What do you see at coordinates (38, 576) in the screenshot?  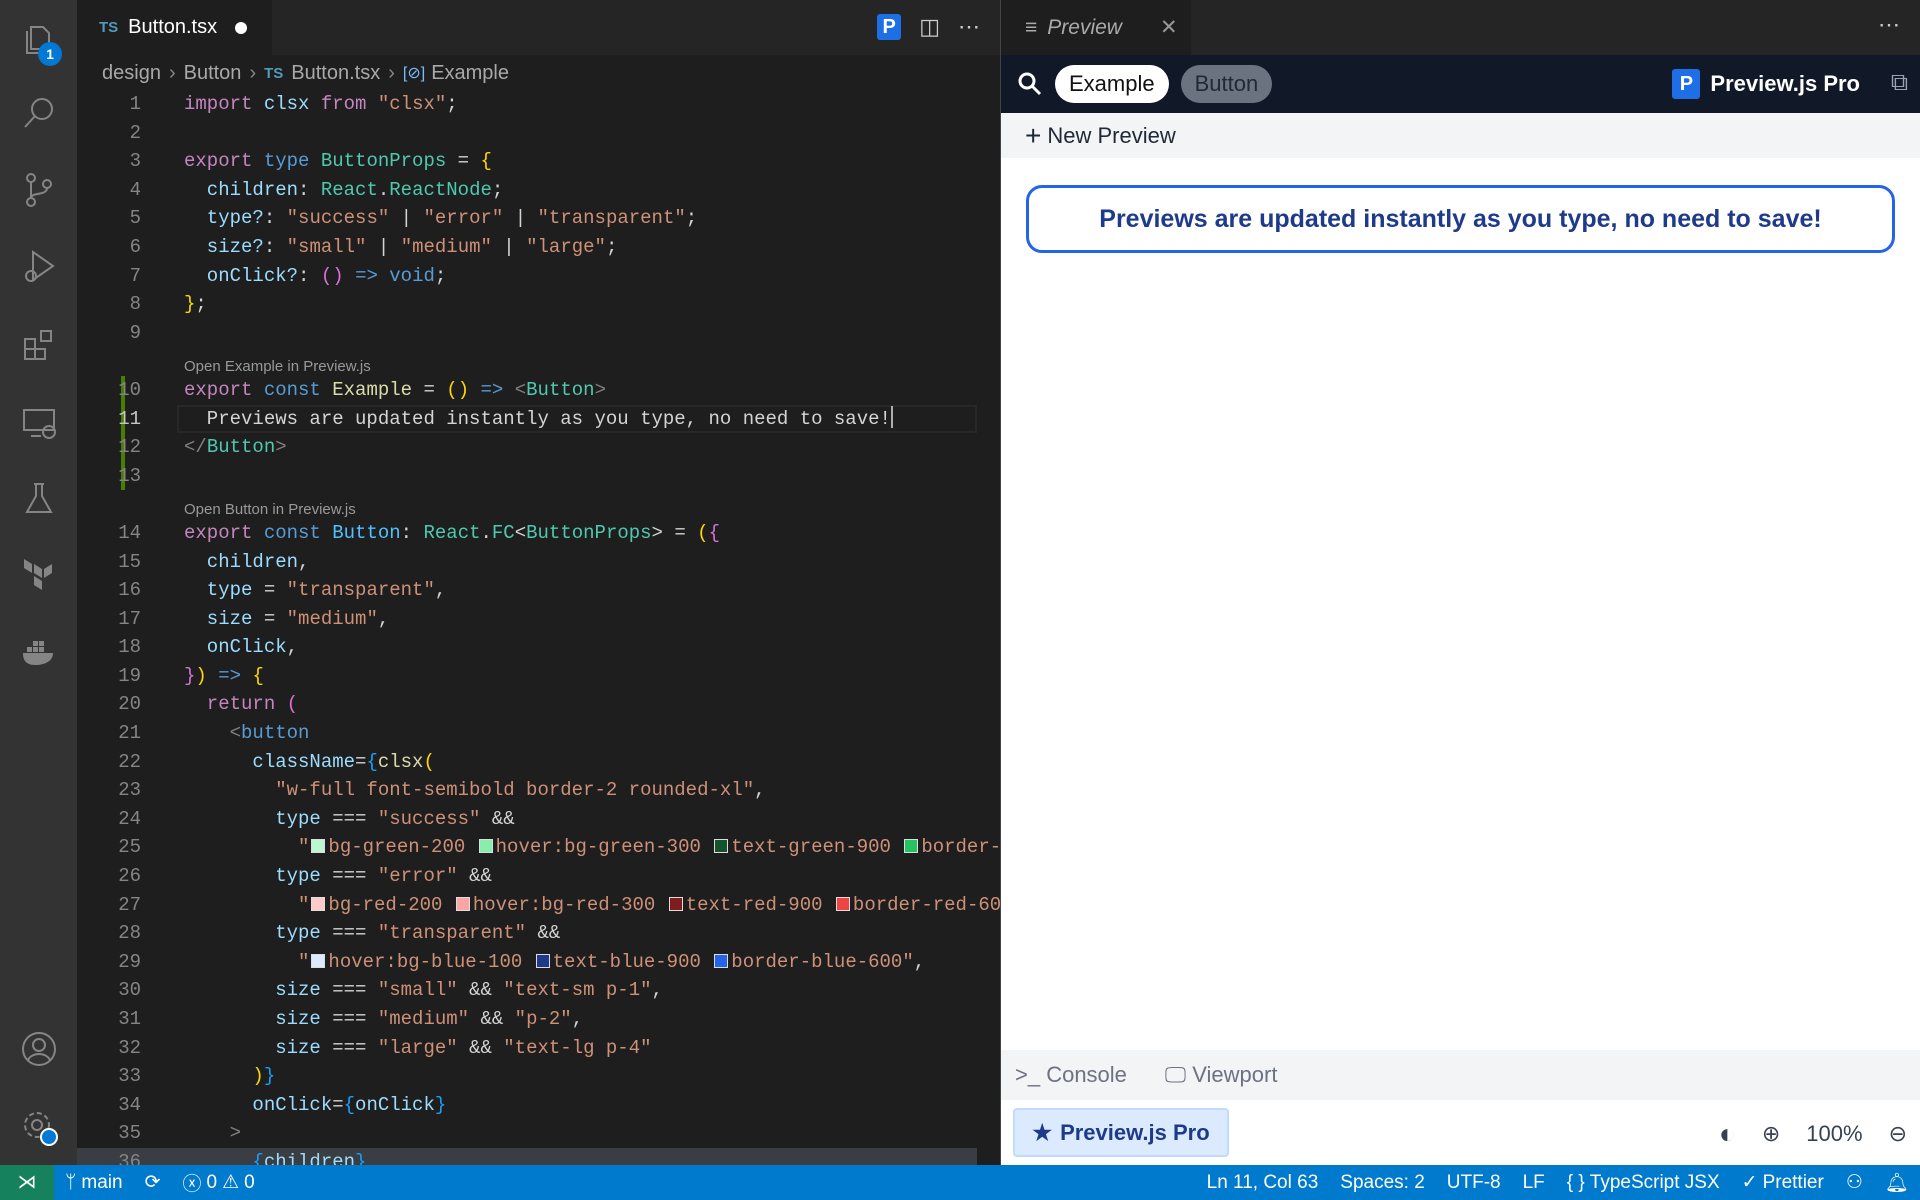 I see `terraform-icon` at bounding box center [38, 576].